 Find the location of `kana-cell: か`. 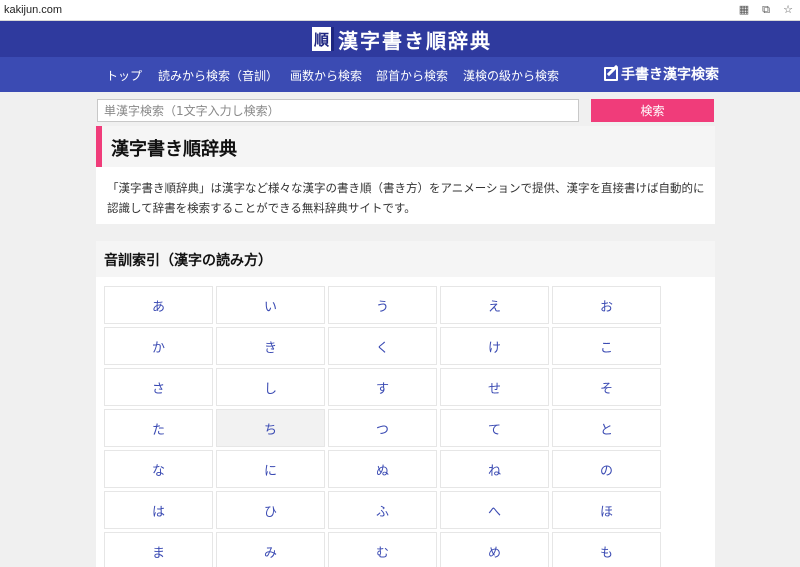

kana-cell: か is located at coordinates (158, 346).